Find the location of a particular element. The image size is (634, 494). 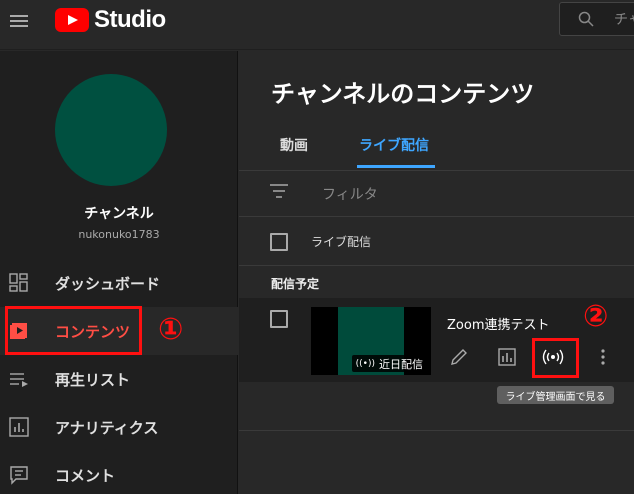

badge-text: 近日配信 is located at coordinates (401, 364).